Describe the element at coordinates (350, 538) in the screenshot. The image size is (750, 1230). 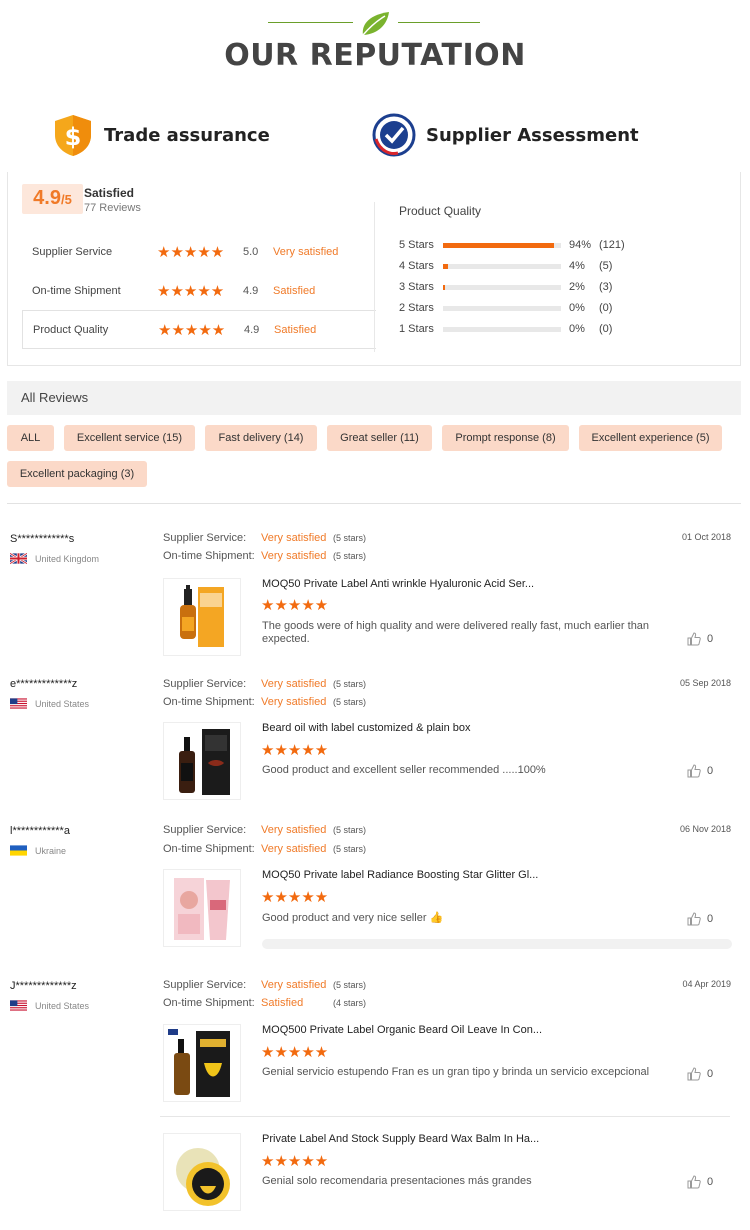
I see `supplier-service-stars: (5 stars)` at that location.